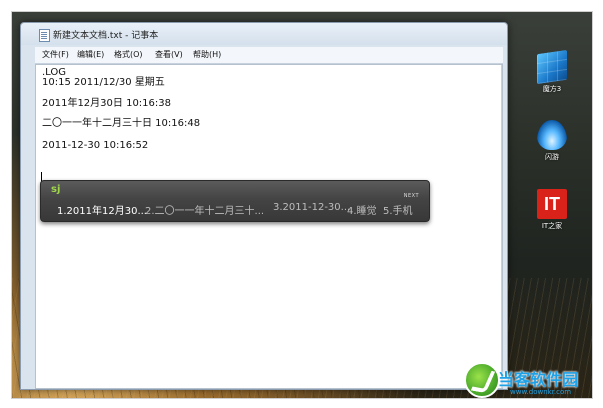 The height and width of the screenshot is (408, 603). Describe the element at coordinates (552, 135) in the screenshot. I see `flame-icon` at that location.